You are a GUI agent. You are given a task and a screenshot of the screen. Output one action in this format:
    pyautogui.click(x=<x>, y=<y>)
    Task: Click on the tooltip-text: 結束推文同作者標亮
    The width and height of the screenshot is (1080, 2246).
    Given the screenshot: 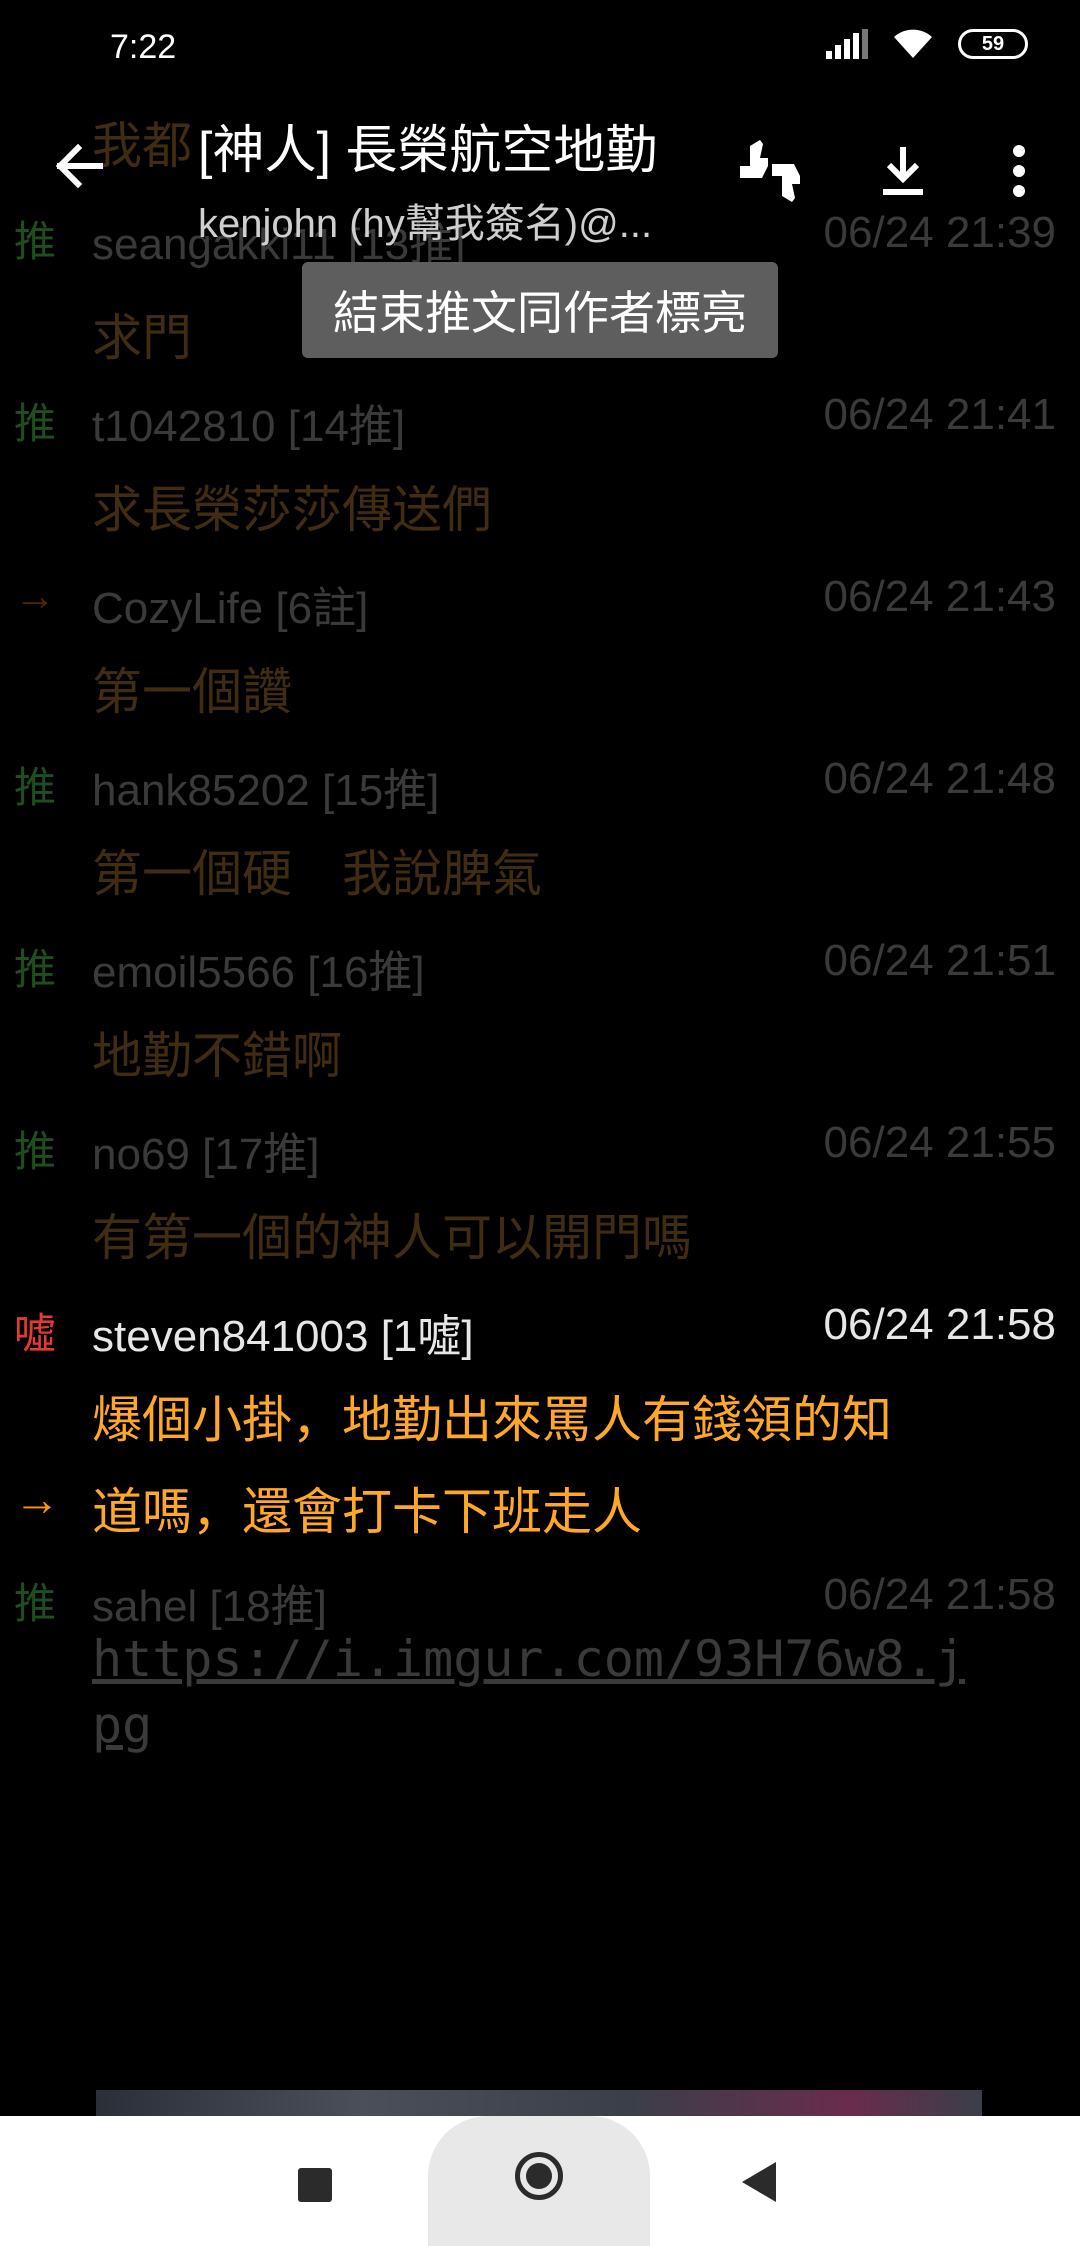 What is the action you would take?
    pyautogui.click(x=540, y=313)
    